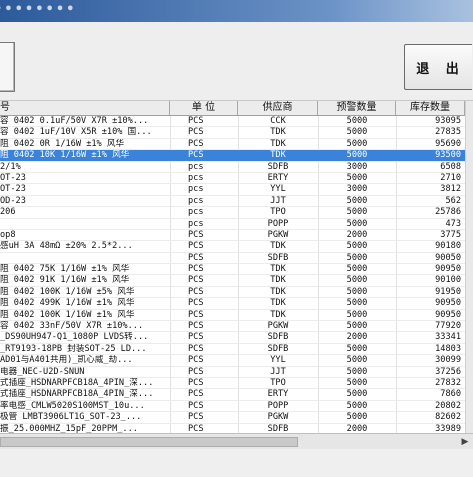 This screenshot has height=477, width=473. I want to click on table-row: OT-23 pcs ERTY 5000 2710, so click(236, 178).